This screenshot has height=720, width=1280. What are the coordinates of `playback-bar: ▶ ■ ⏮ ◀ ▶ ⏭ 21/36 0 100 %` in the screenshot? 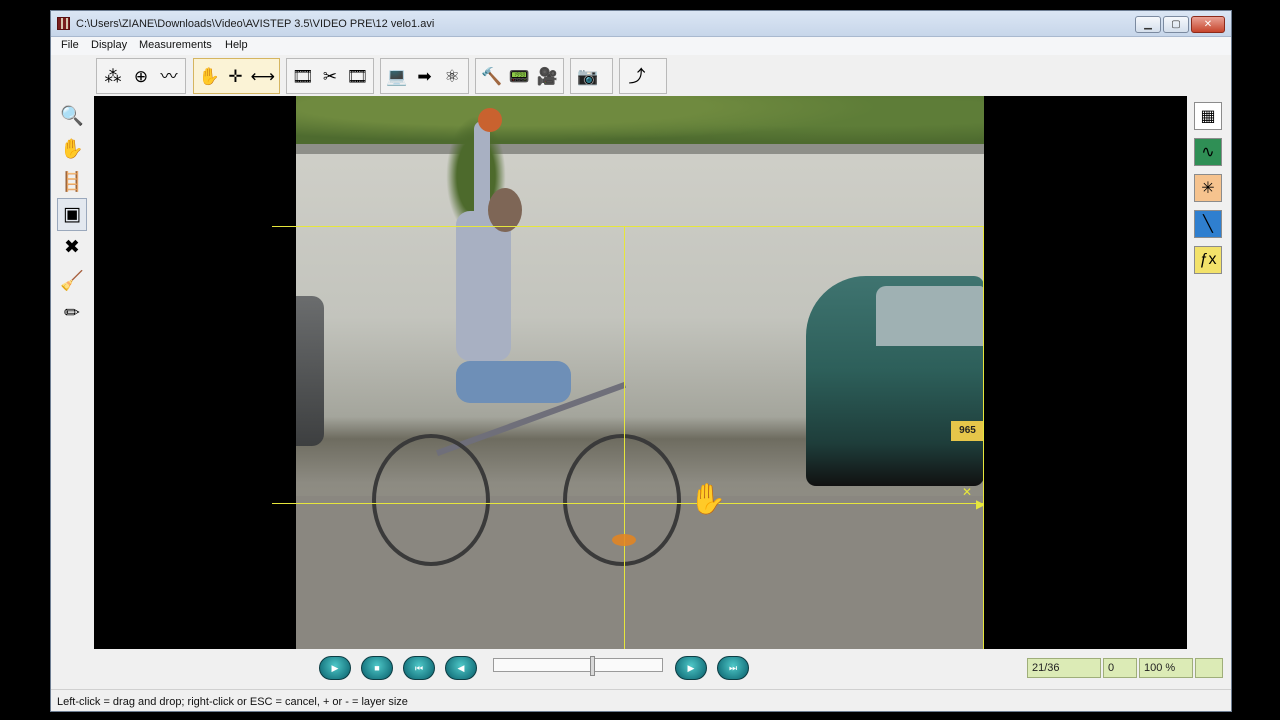 It's located at (641, 669).